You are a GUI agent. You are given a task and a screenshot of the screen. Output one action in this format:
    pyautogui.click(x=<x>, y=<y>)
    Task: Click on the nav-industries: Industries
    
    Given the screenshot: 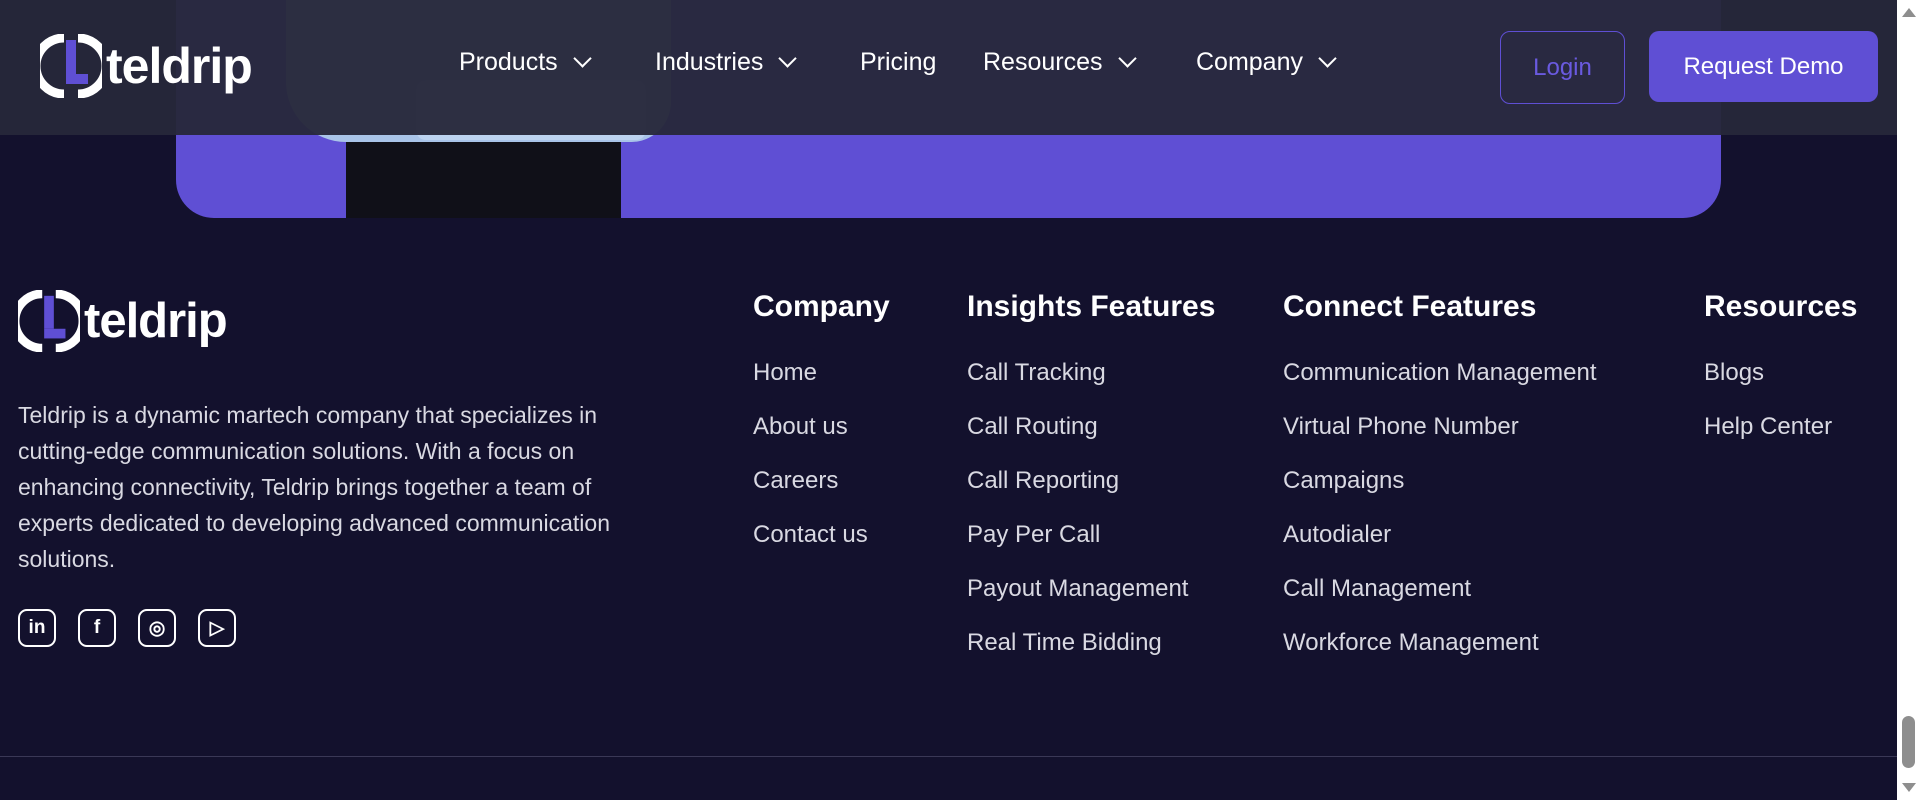 What is the action you would take?
    pyautogui.click(x=726, y=62)
    